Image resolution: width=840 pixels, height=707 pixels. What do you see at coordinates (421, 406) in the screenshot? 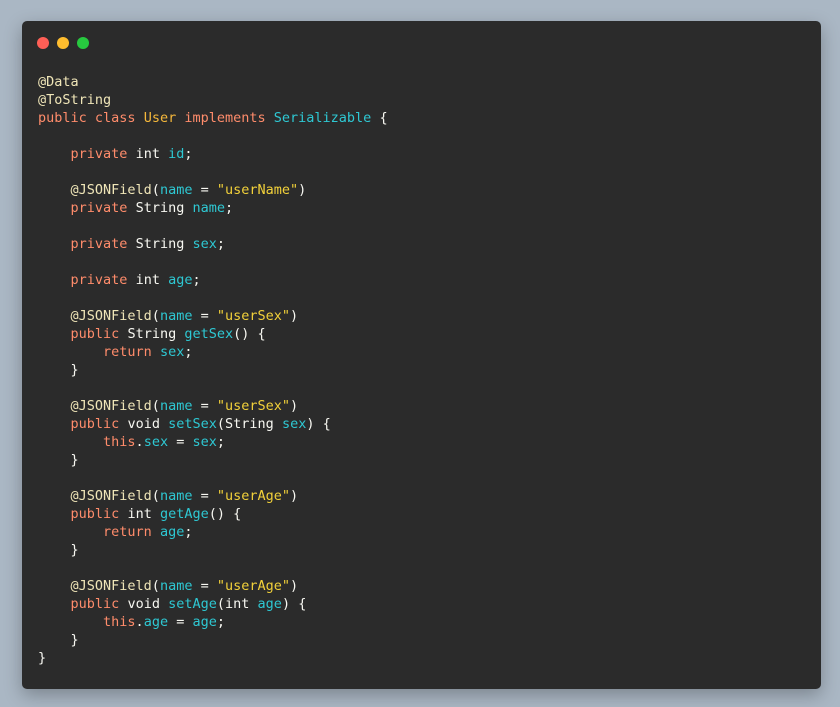
I see `code-line: @JSONField(name = "userSex")` at bounding box center [421, 406].